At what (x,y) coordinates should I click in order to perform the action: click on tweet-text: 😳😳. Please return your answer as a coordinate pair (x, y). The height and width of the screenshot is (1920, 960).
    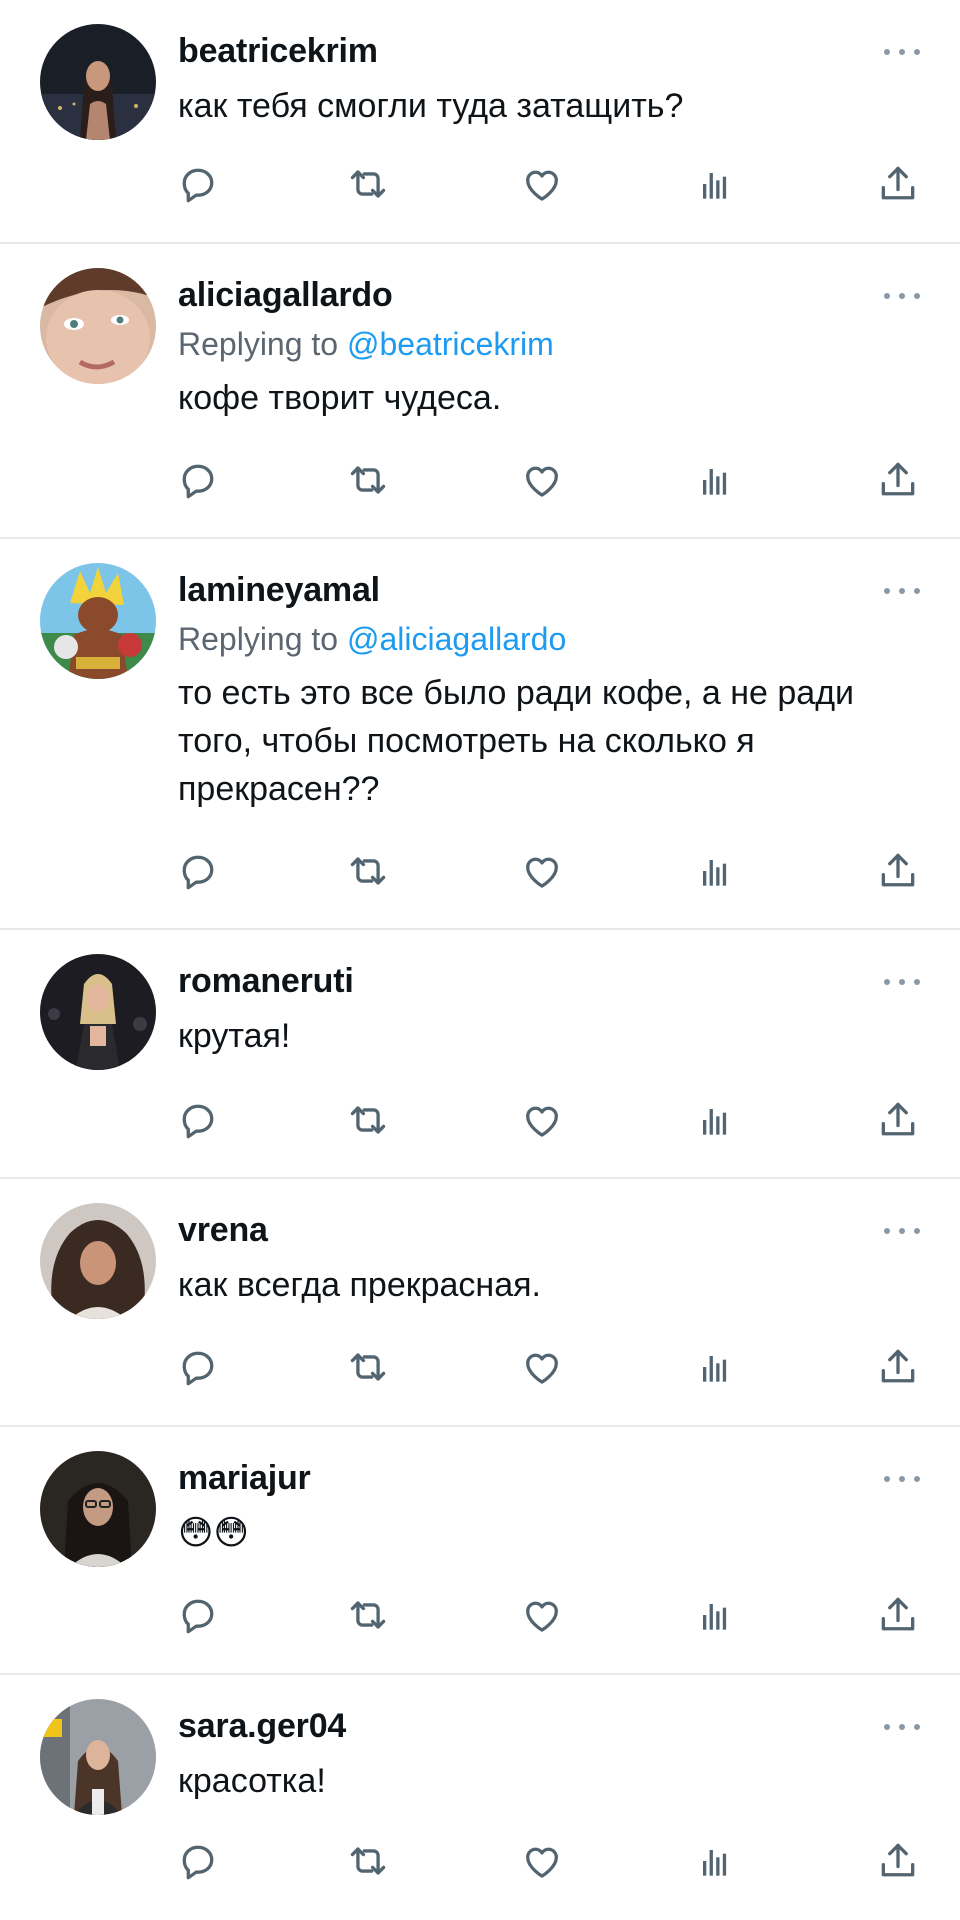
    Looking at the image, I should click on (213, 1533).